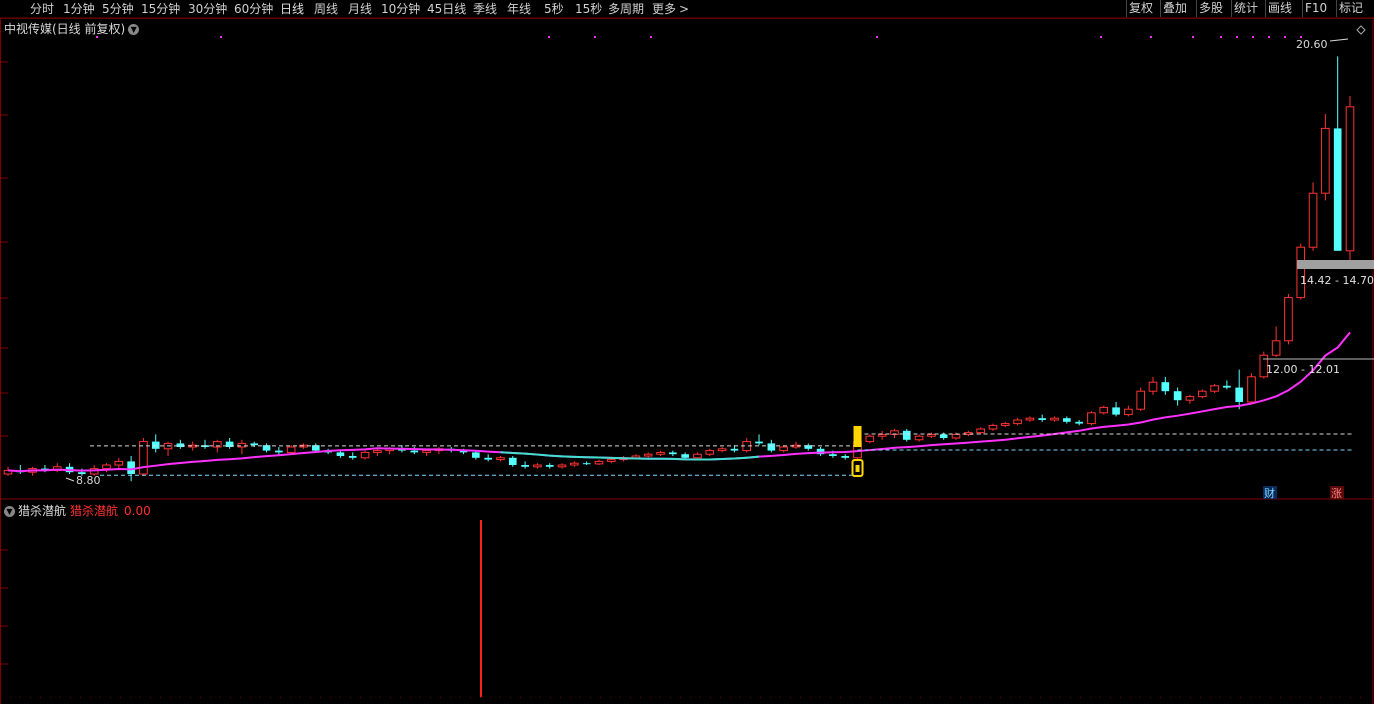 The height and width of the screenshot is (704, 1374). Describe the element at coordinates (1336, 493) in the screenshot. I see `marker-zhang: 涨` at that location.